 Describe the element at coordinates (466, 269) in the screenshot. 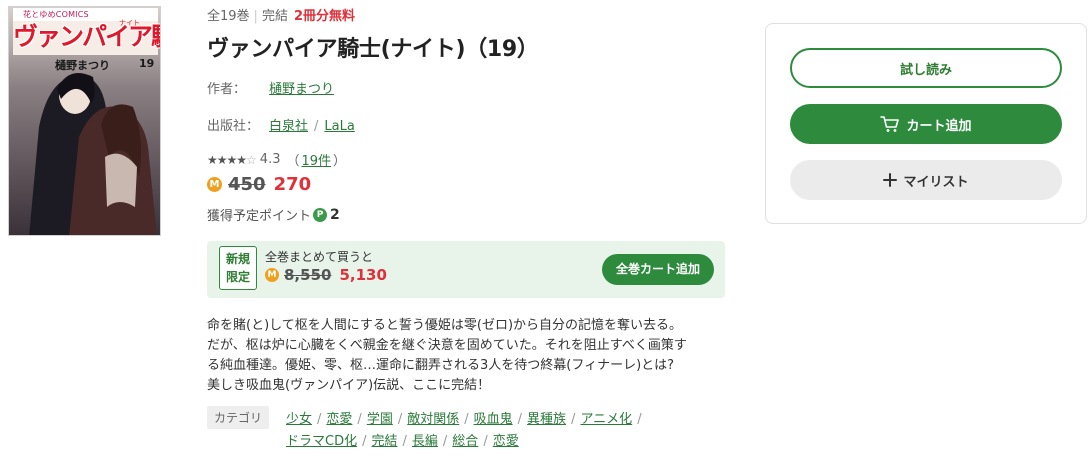

I see `bundle-offer: 新規 限定 全巻まとめて買うと M 8,550 5,130 全巻カート追加` at that location.